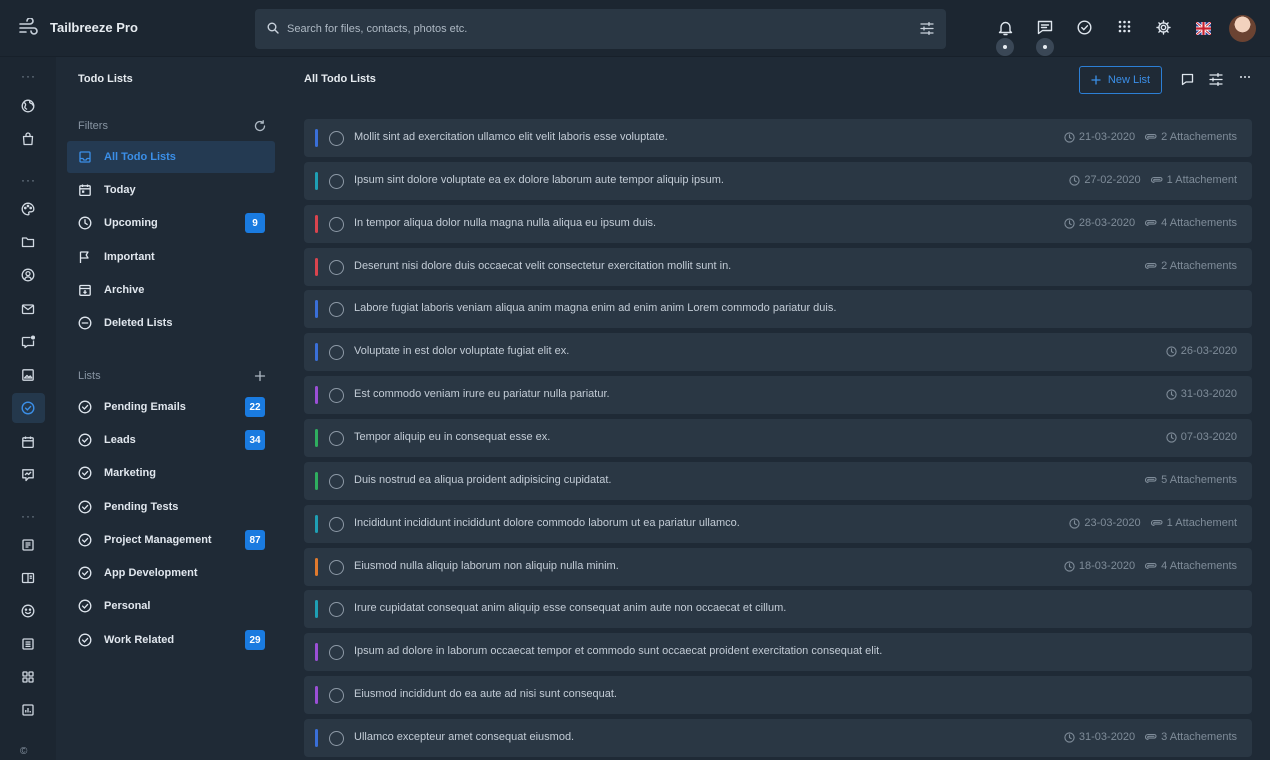 Image resolution: width=1270 pixels, height=760 pixels. Describe the element at coordinates (78, 27) in the screenshot. I see `brand: Tailbreeze Pro` at that location.